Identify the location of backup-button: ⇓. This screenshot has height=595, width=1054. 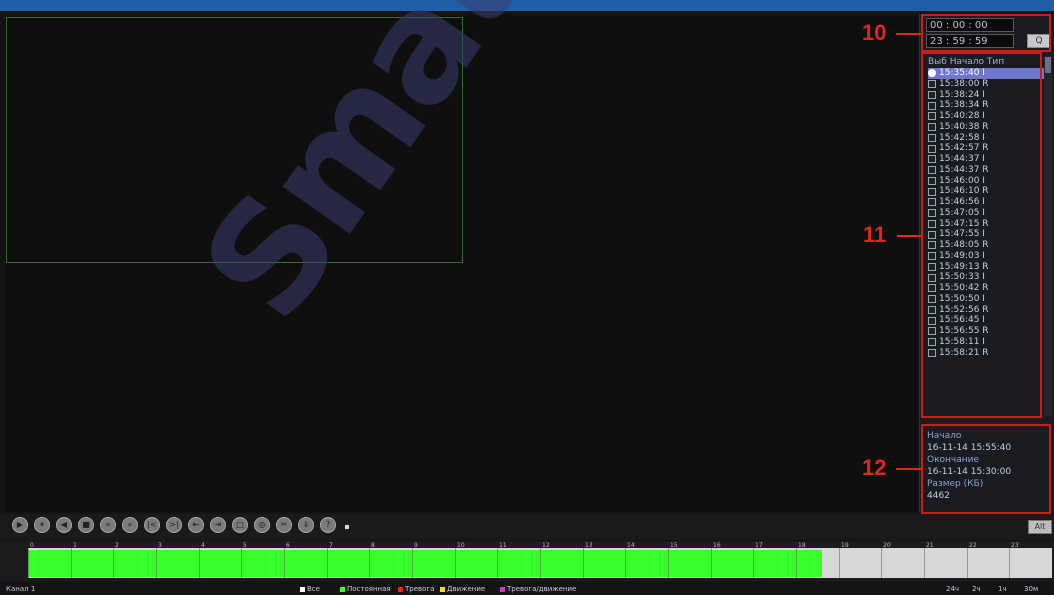
(306, 525).